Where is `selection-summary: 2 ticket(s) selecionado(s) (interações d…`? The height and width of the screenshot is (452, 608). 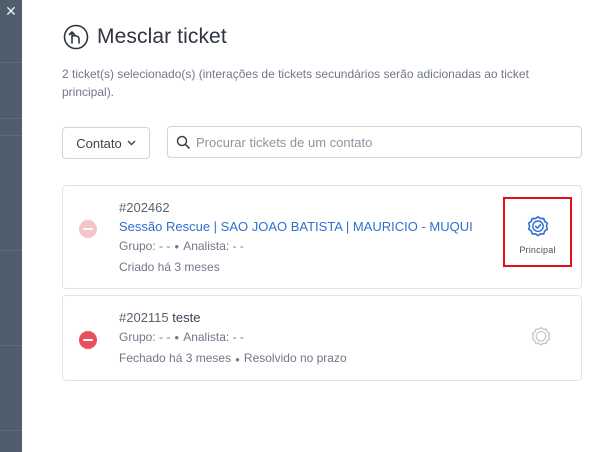 selection-summary: 2 ticket(s) selecionado(s) (interações d… is located at coordinates (295, 83).